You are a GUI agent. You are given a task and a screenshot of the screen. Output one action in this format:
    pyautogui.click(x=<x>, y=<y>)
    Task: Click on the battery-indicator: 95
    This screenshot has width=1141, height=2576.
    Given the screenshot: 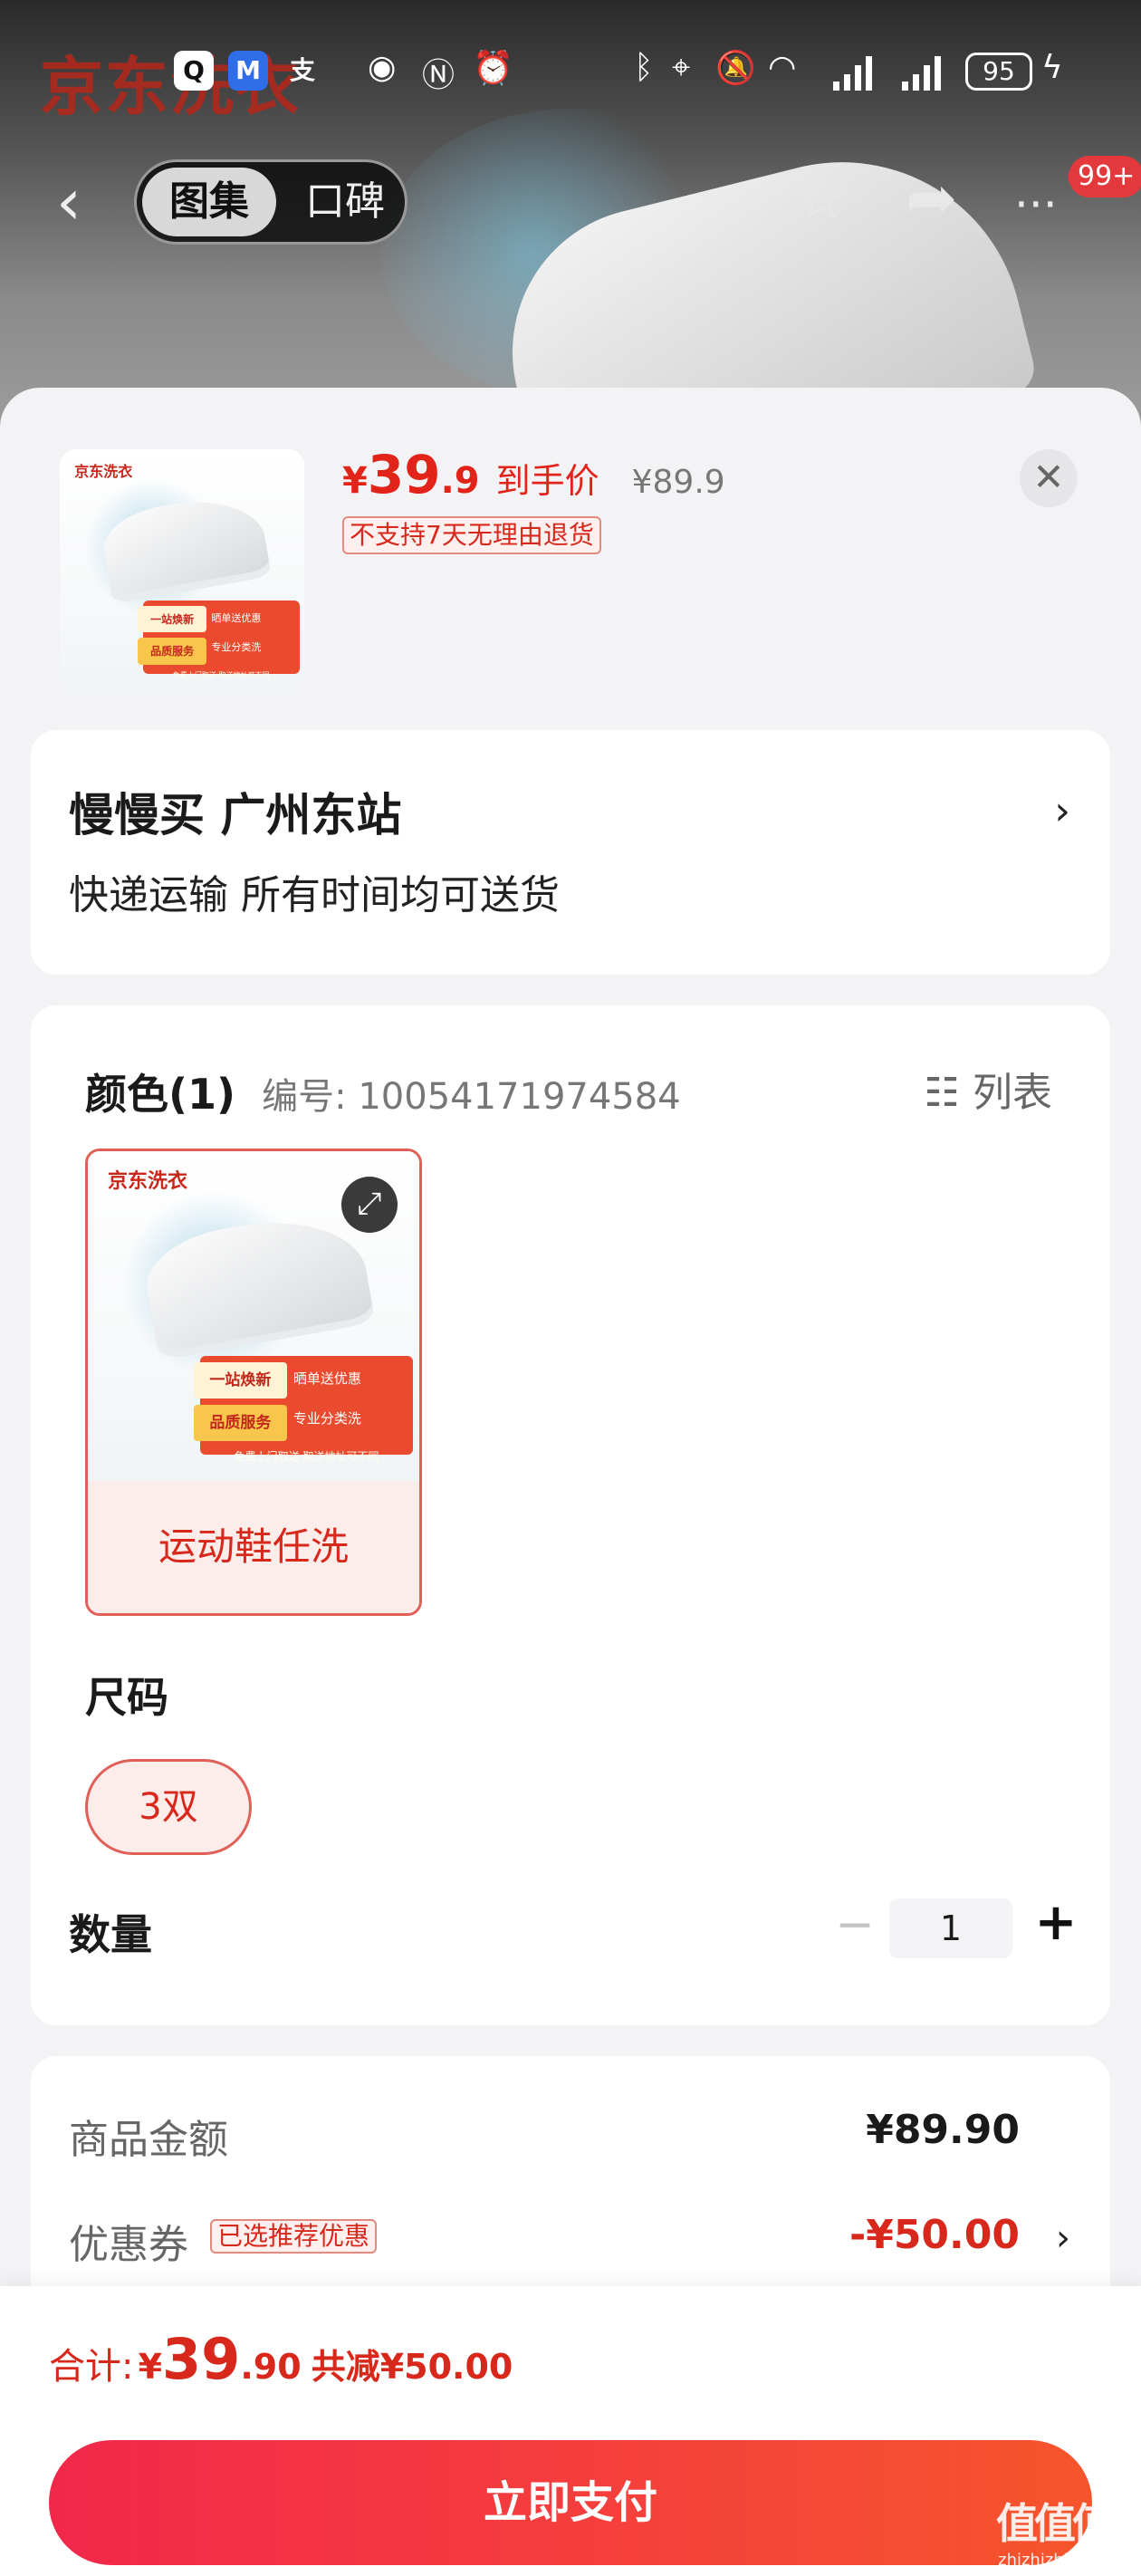 What is the action you would take?
    pyautogui.click(x=998, y=72)
    